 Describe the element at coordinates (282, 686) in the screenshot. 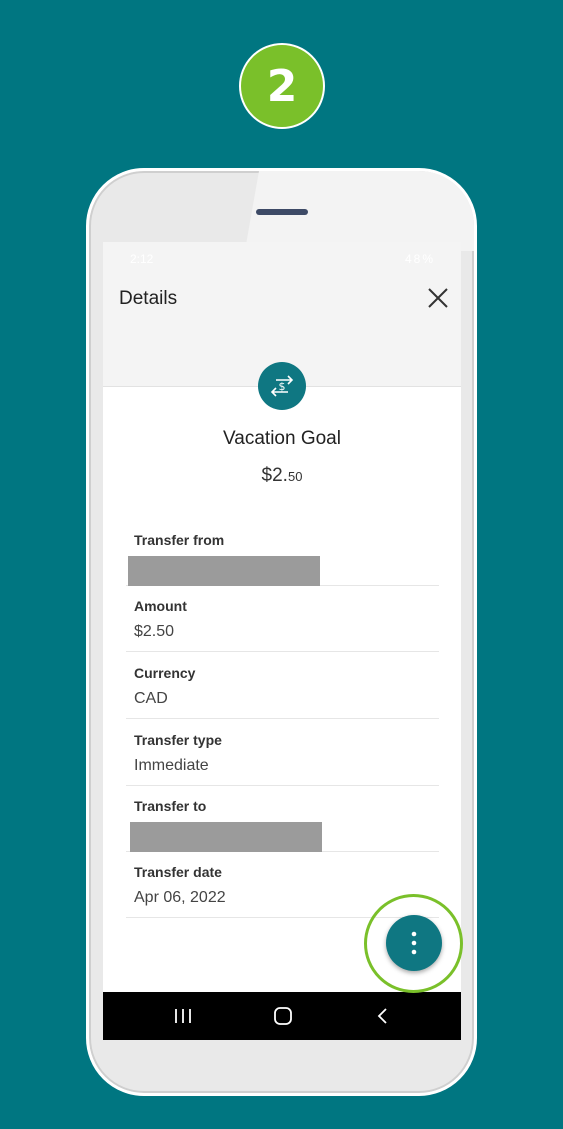

I see `field-currency: Currency CAD` at that location.